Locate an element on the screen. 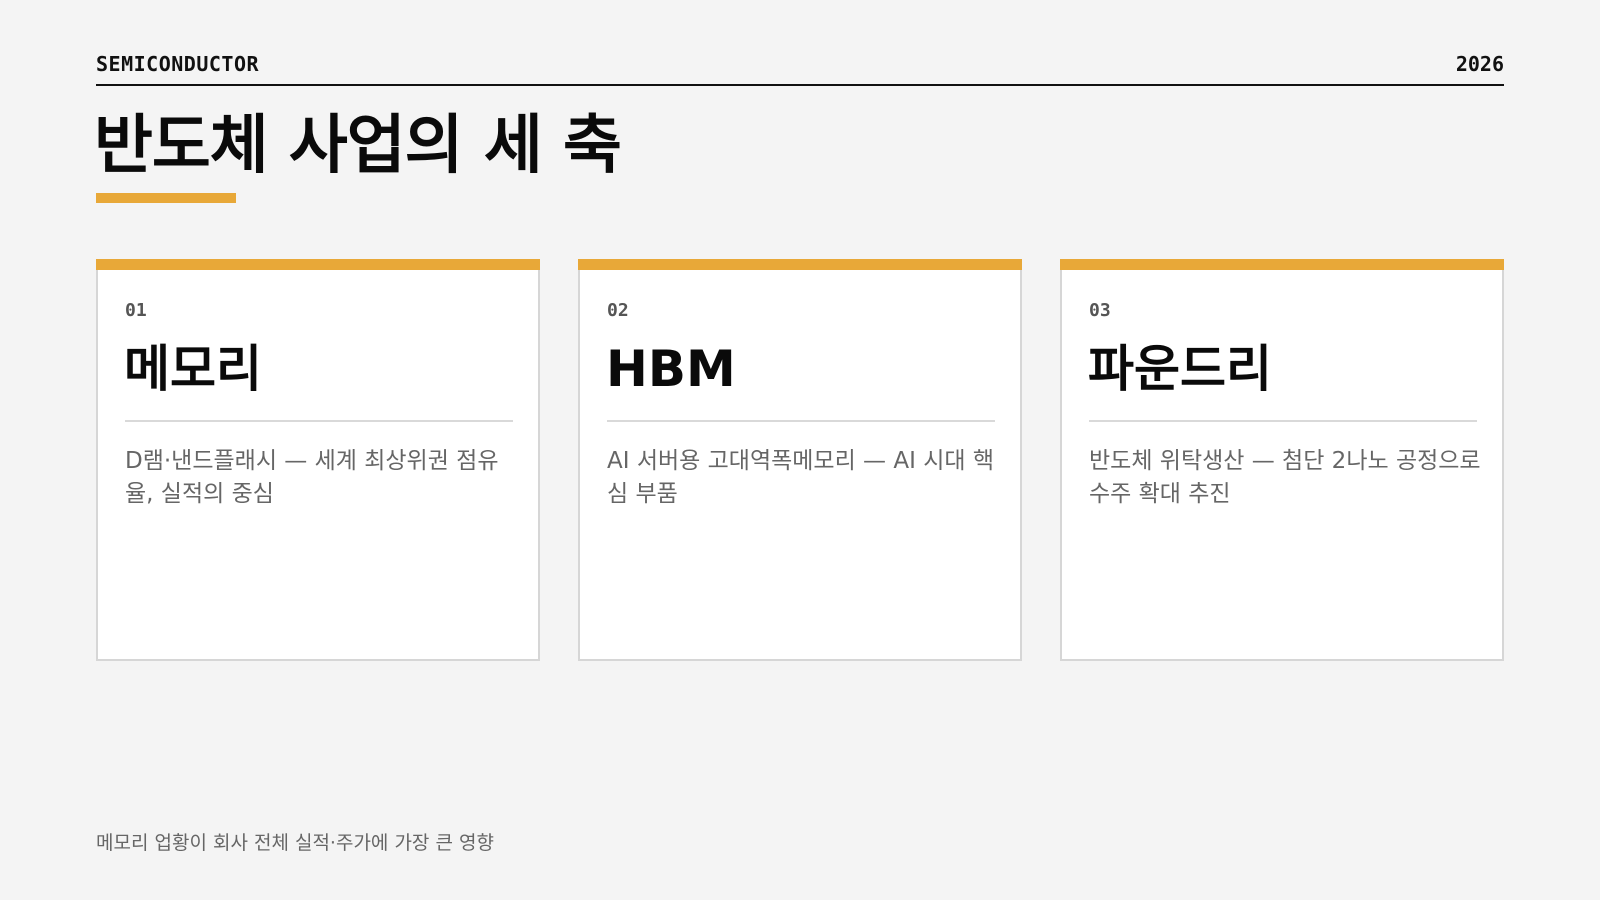 The width and height of the screenshot is (1600, 900). card-memory: 01 메모리 D램·낸드플래시 — 세계 최상위권 점유율, 실적의 중심 is located at coordinates (318, 460).